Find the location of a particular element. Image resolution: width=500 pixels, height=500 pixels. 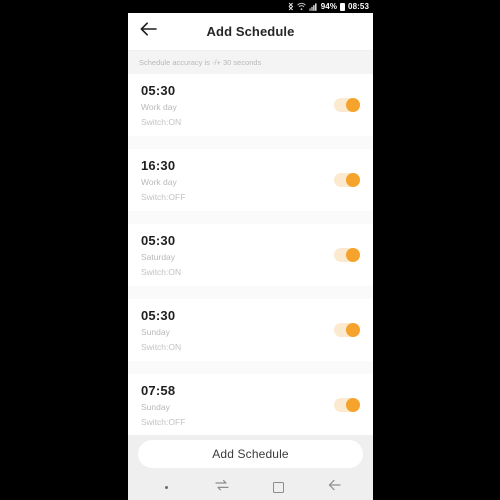

nav-recents-button is located at coordinates (222, 487).